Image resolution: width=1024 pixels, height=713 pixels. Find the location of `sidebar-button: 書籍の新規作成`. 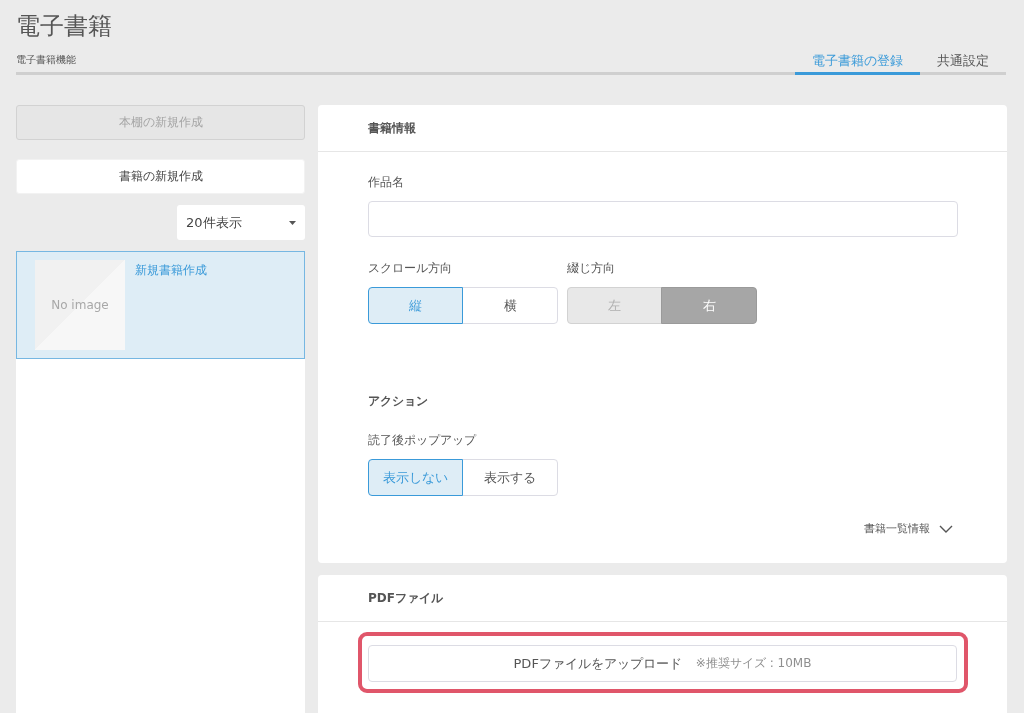

sidebar-button: 書籍の新規作成 is located at coordinates (160, 176).